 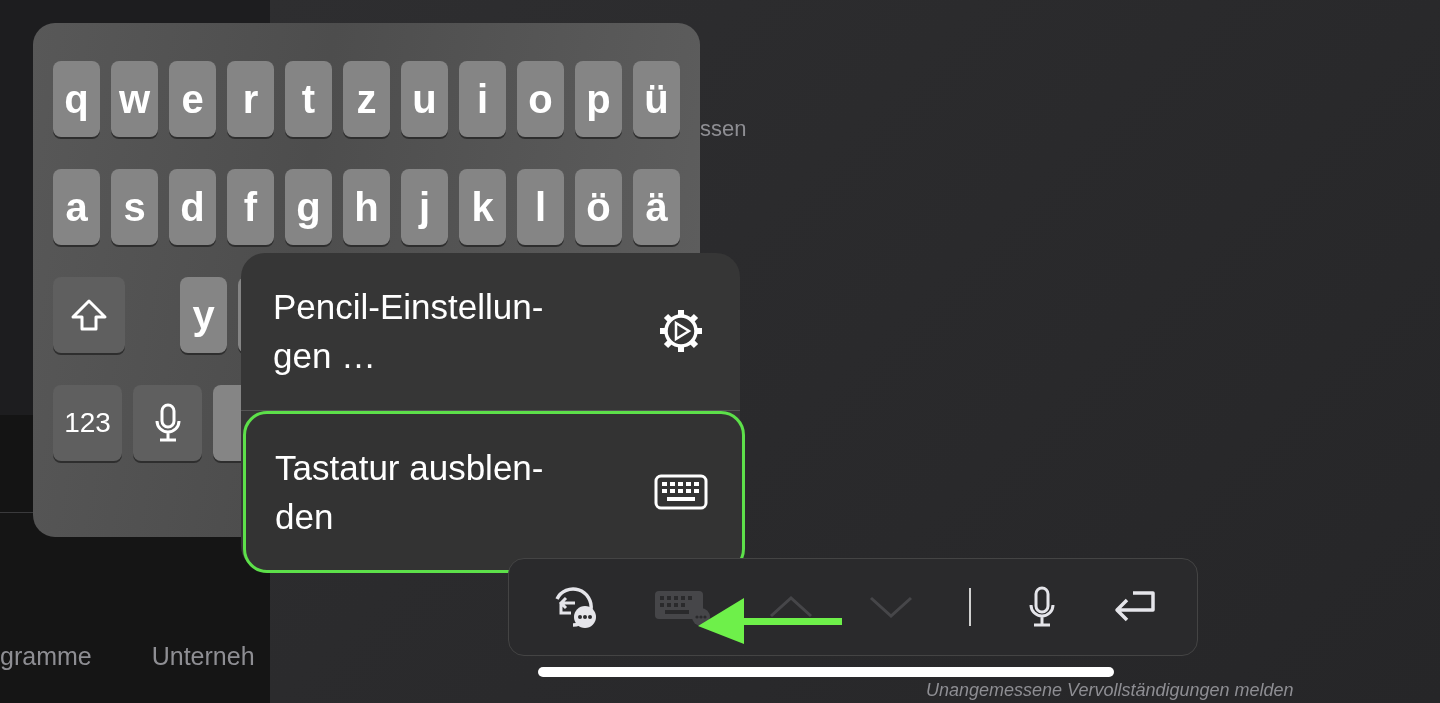 What do you see at coordinates (76, 99) in the screenshot?
I see `letter-key: q` at bounding box center [76, 99].